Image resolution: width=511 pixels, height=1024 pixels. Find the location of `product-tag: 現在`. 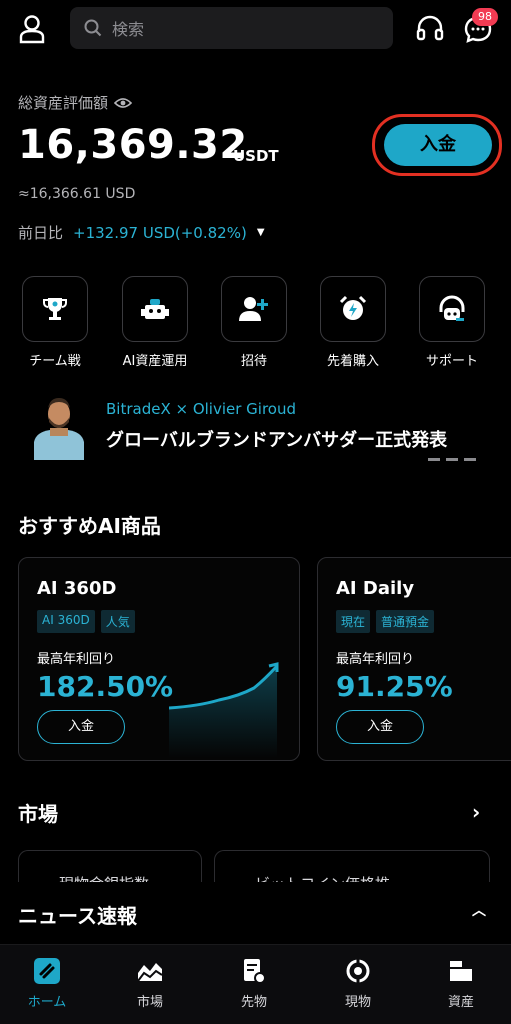

product-tag: 現在 is located at coordinates (353, 621).